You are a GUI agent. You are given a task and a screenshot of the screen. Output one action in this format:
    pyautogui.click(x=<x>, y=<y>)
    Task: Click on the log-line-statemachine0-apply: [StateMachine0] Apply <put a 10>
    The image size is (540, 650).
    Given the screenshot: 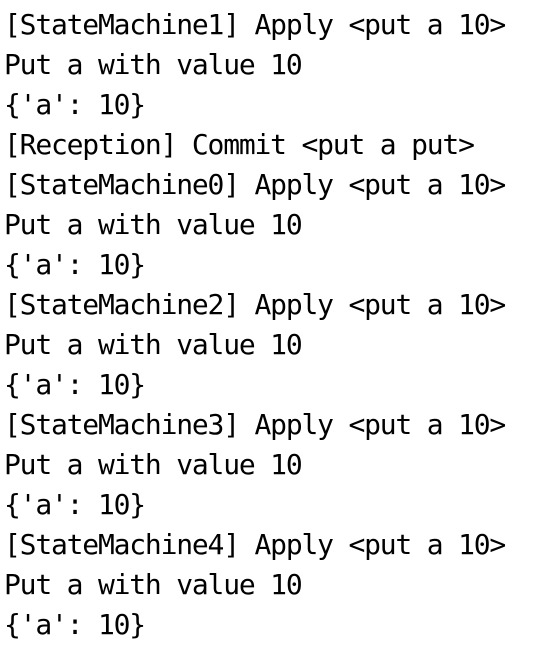 What is the action you would take?
    pyautogui.click(x=255, y=184)
    